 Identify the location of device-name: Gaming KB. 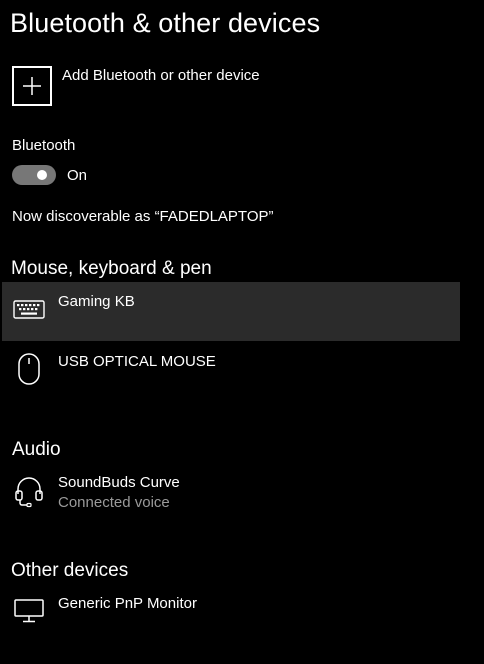
(96, 301).